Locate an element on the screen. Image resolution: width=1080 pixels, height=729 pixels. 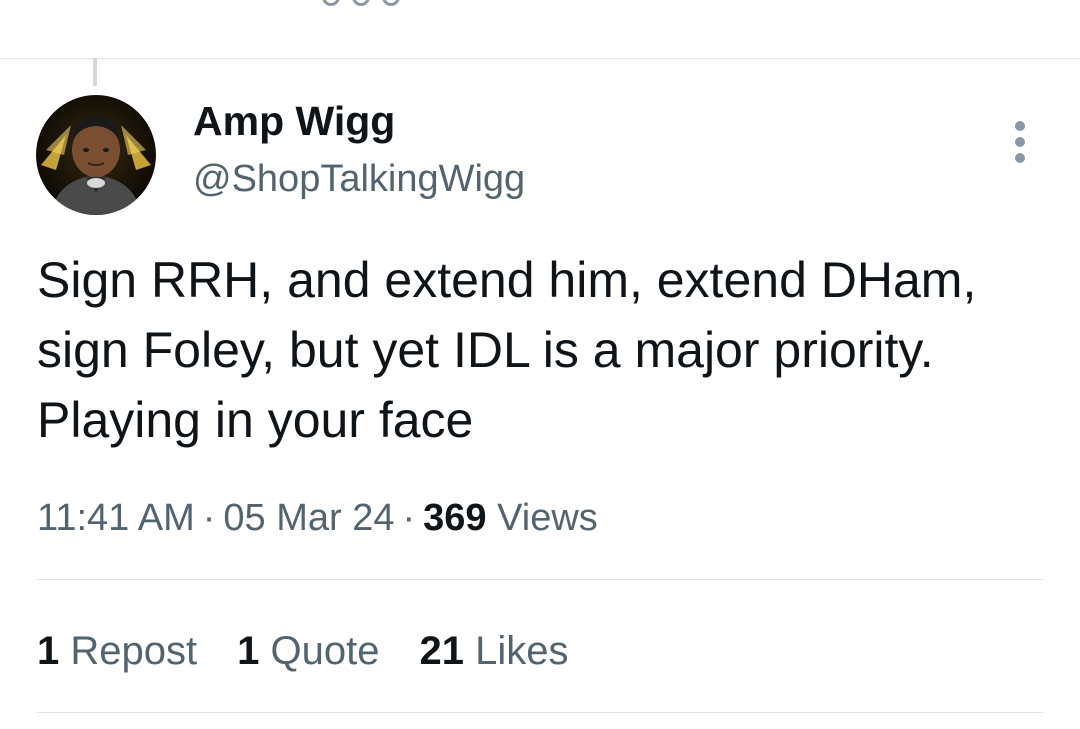
likes-stat: 21 Likes is located at coordinates (493, 651).